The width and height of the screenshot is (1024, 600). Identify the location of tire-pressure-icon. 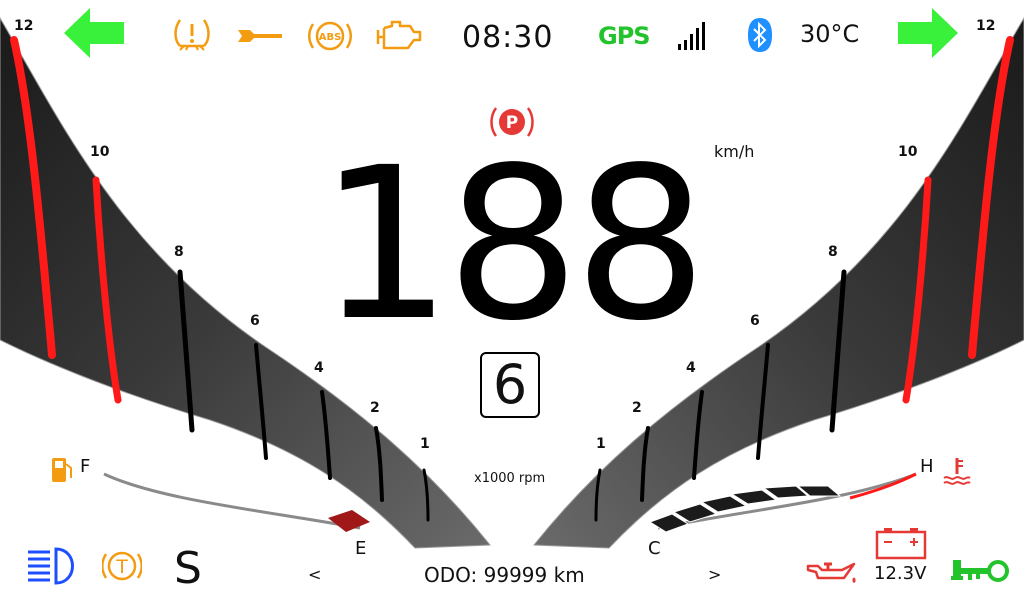
(192, 35).